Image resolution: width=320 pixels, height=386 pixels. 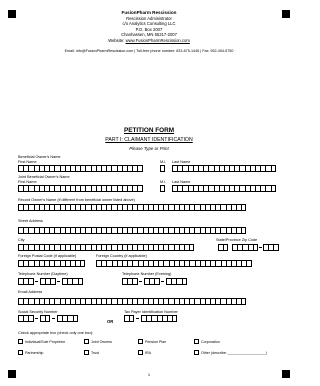 What do you see at coordinates (80, 188) in the screenshot?
I see `joint-first-name-boxes` at bounding box center [80, 188].